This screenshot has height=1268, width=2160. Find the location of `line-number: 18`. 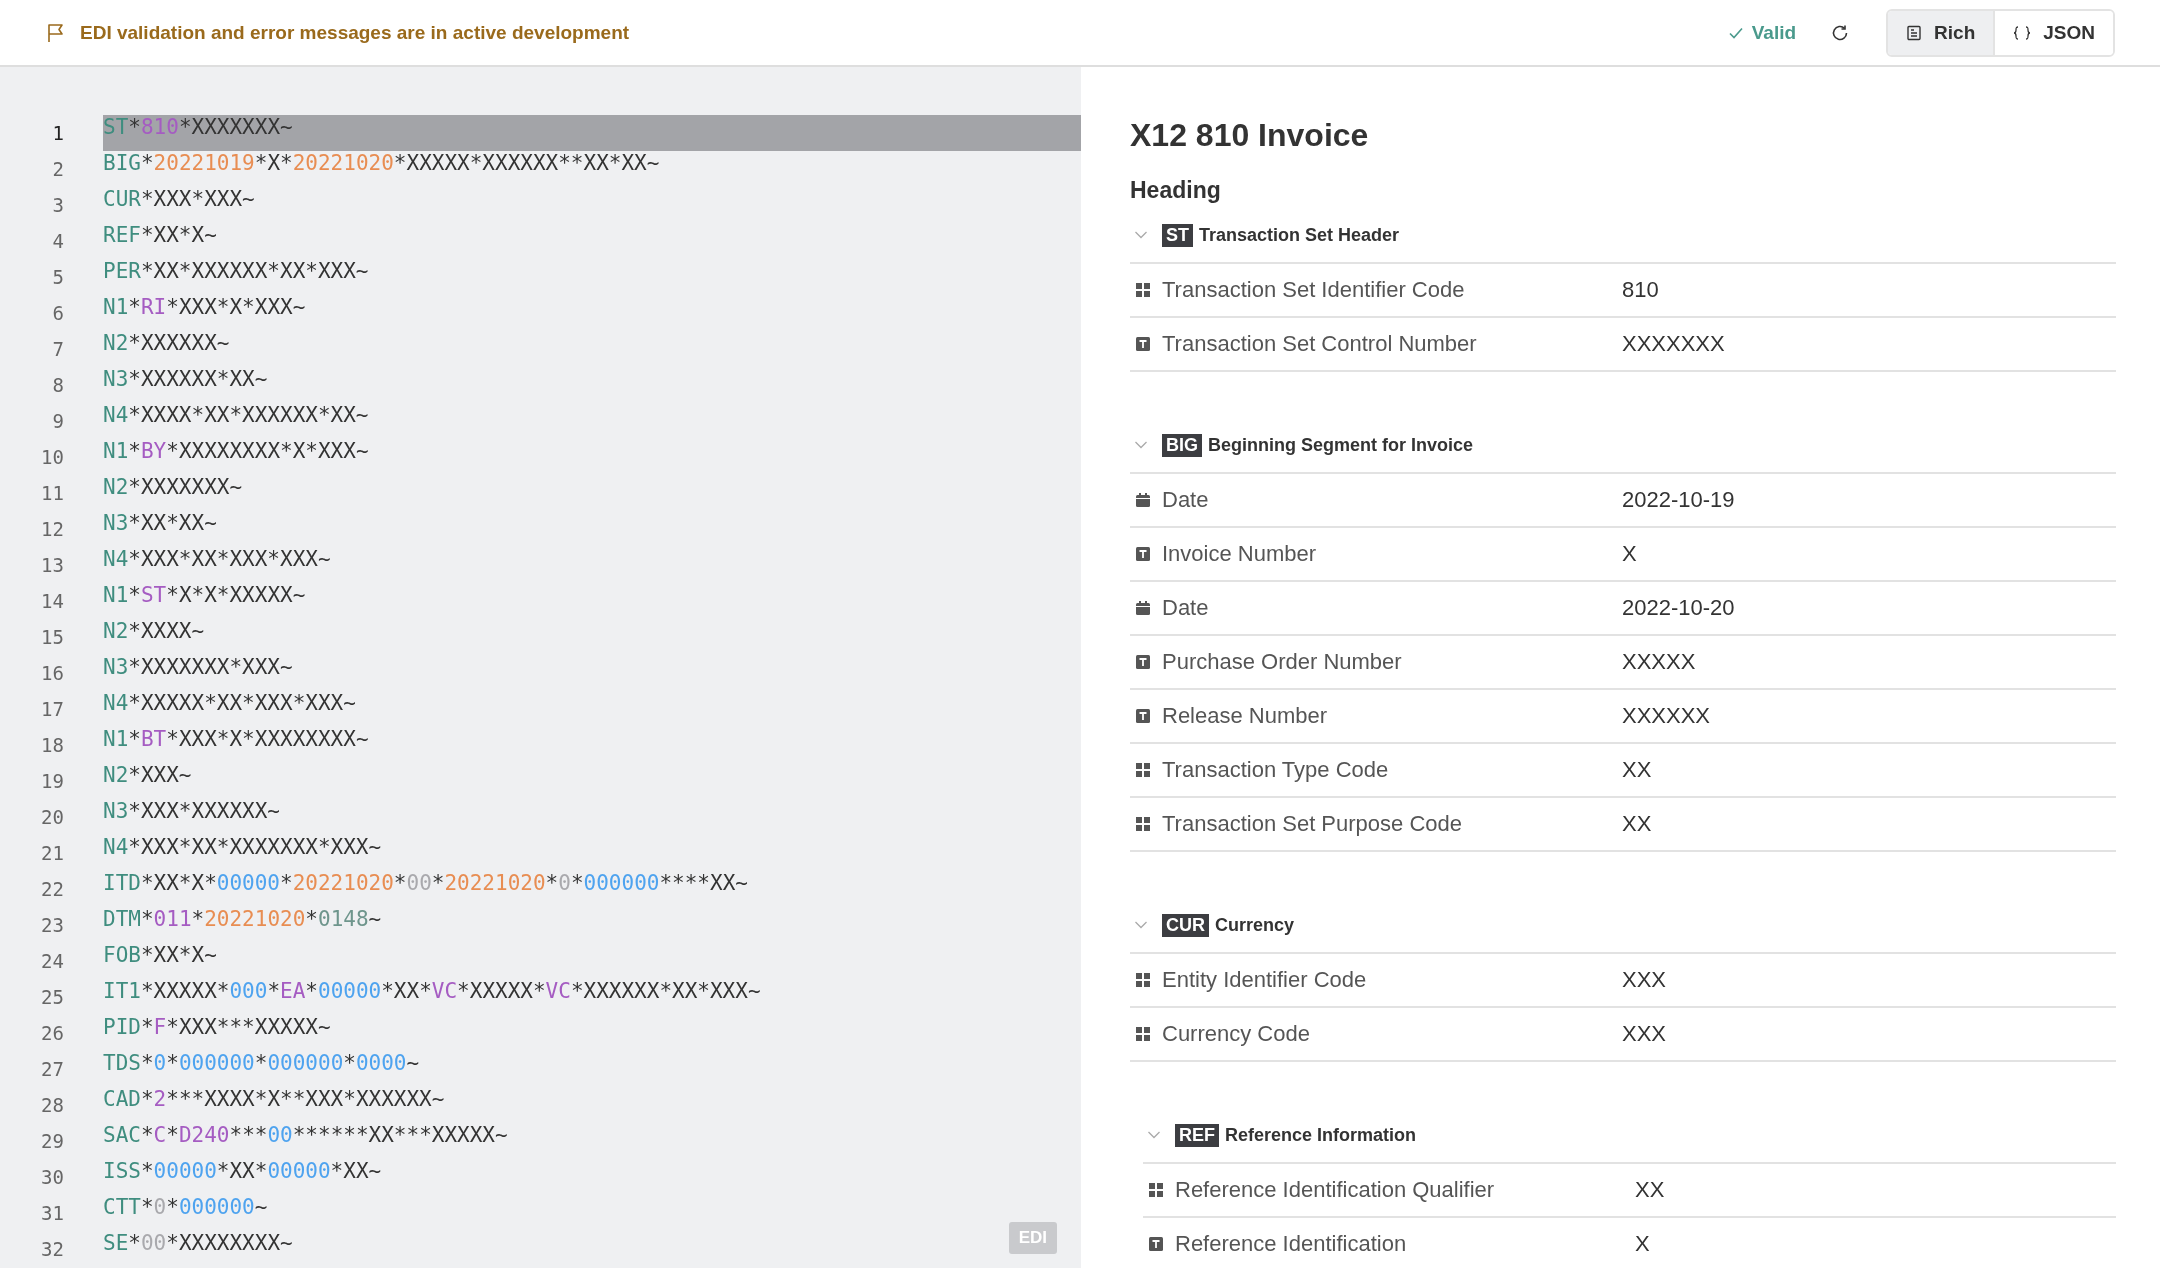

line-number: 18 is located at coordinates (52, 745).